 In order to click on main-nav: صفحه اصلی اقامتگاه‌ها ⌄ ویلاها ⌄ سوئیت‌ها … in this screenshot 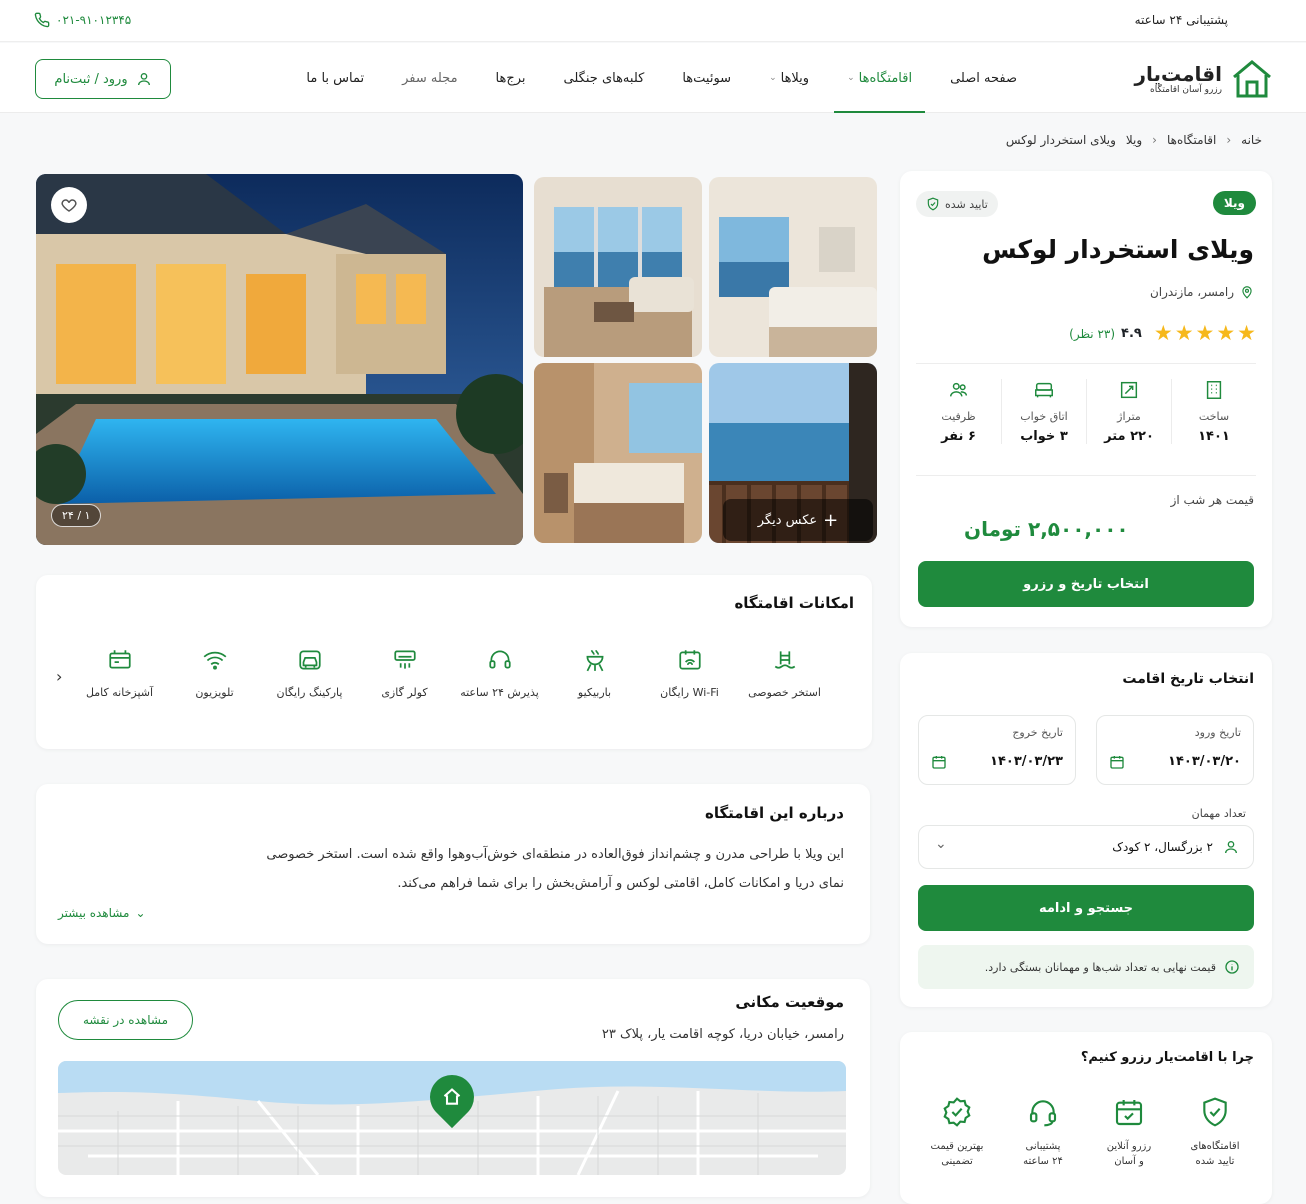, I will do `click(661, 78)`.